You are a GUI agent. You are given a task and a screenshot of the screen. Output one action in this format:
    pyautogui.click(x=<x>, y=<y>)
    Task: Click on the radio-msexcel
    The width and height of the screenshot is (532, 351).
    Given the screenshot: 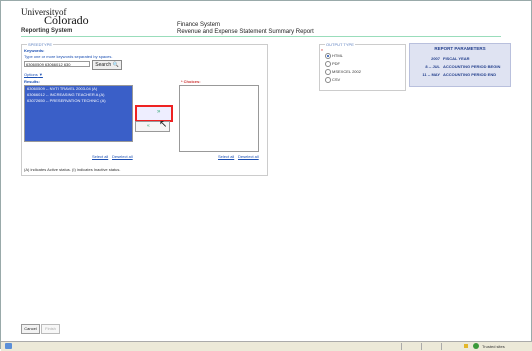 What is the action you would take?
    pyautogui.click(x=328, y=72)
    